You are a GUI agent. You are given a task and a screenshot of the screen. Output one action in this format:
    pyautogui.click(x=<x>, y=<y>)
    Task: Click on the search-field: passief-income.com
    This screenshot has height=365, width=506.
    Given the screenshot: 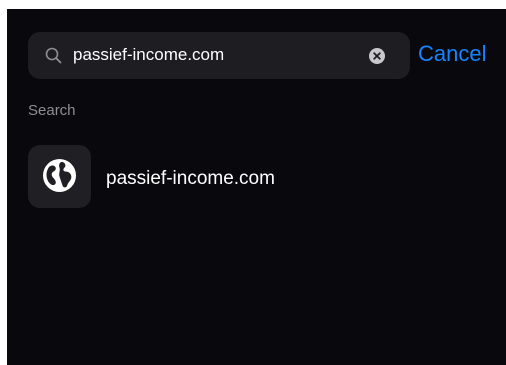 What is the action you would take?
    pyautogui.click(x=219, y=55)
    